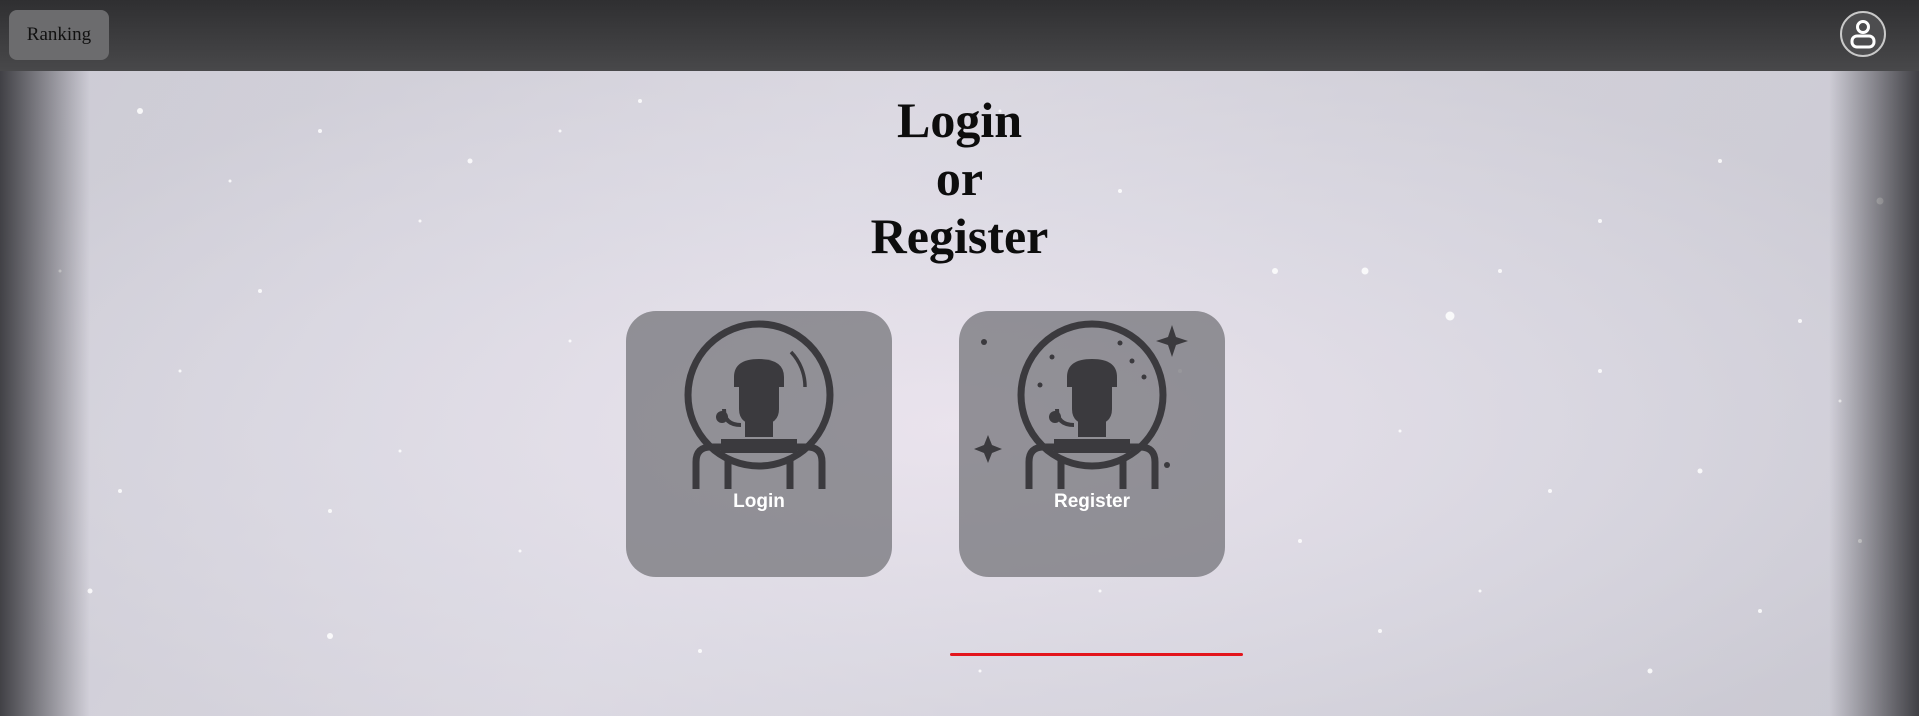 The width and height of the screenshot is (1919, 716). I want to click on top-bar: Ranking, so click(959, 35).